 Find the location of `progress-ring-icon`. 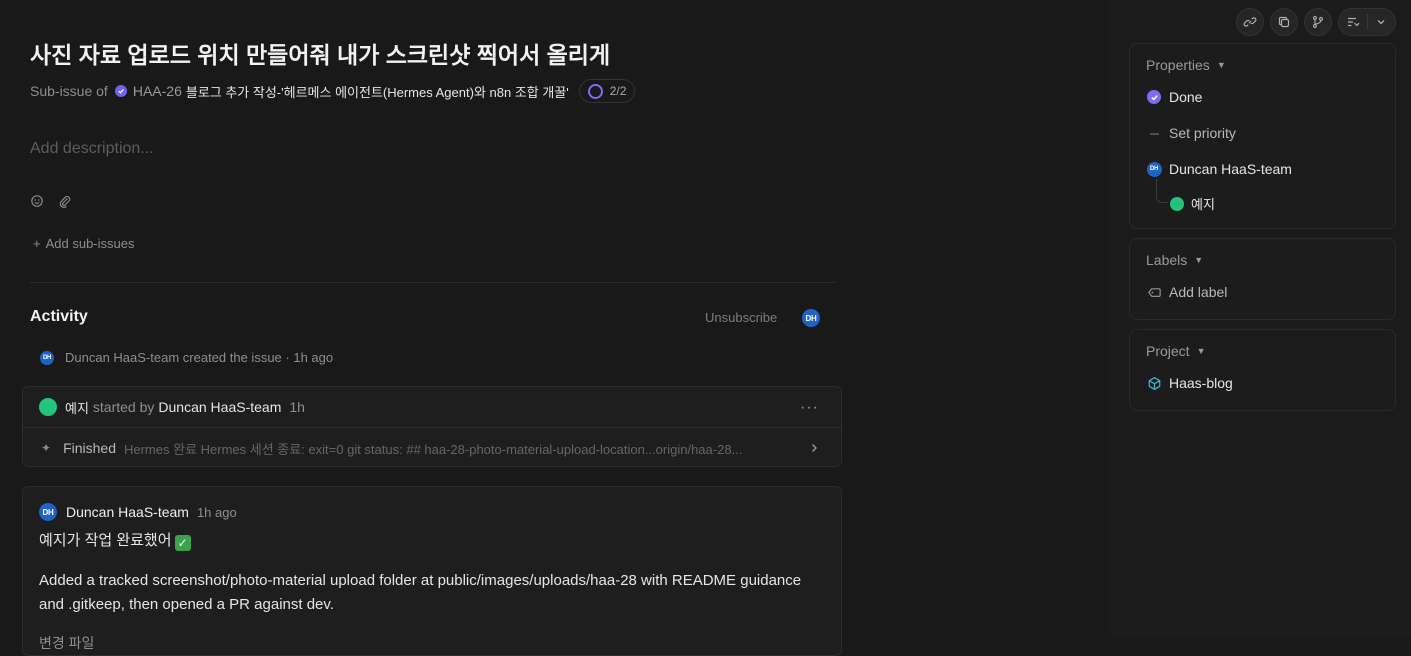

progress-ring-icon is located at coordinates (595, 91).